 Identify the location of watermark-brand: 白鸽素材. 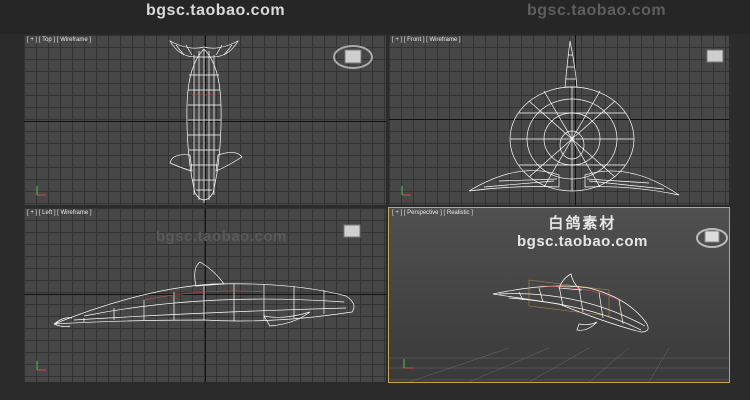
(582, 223).